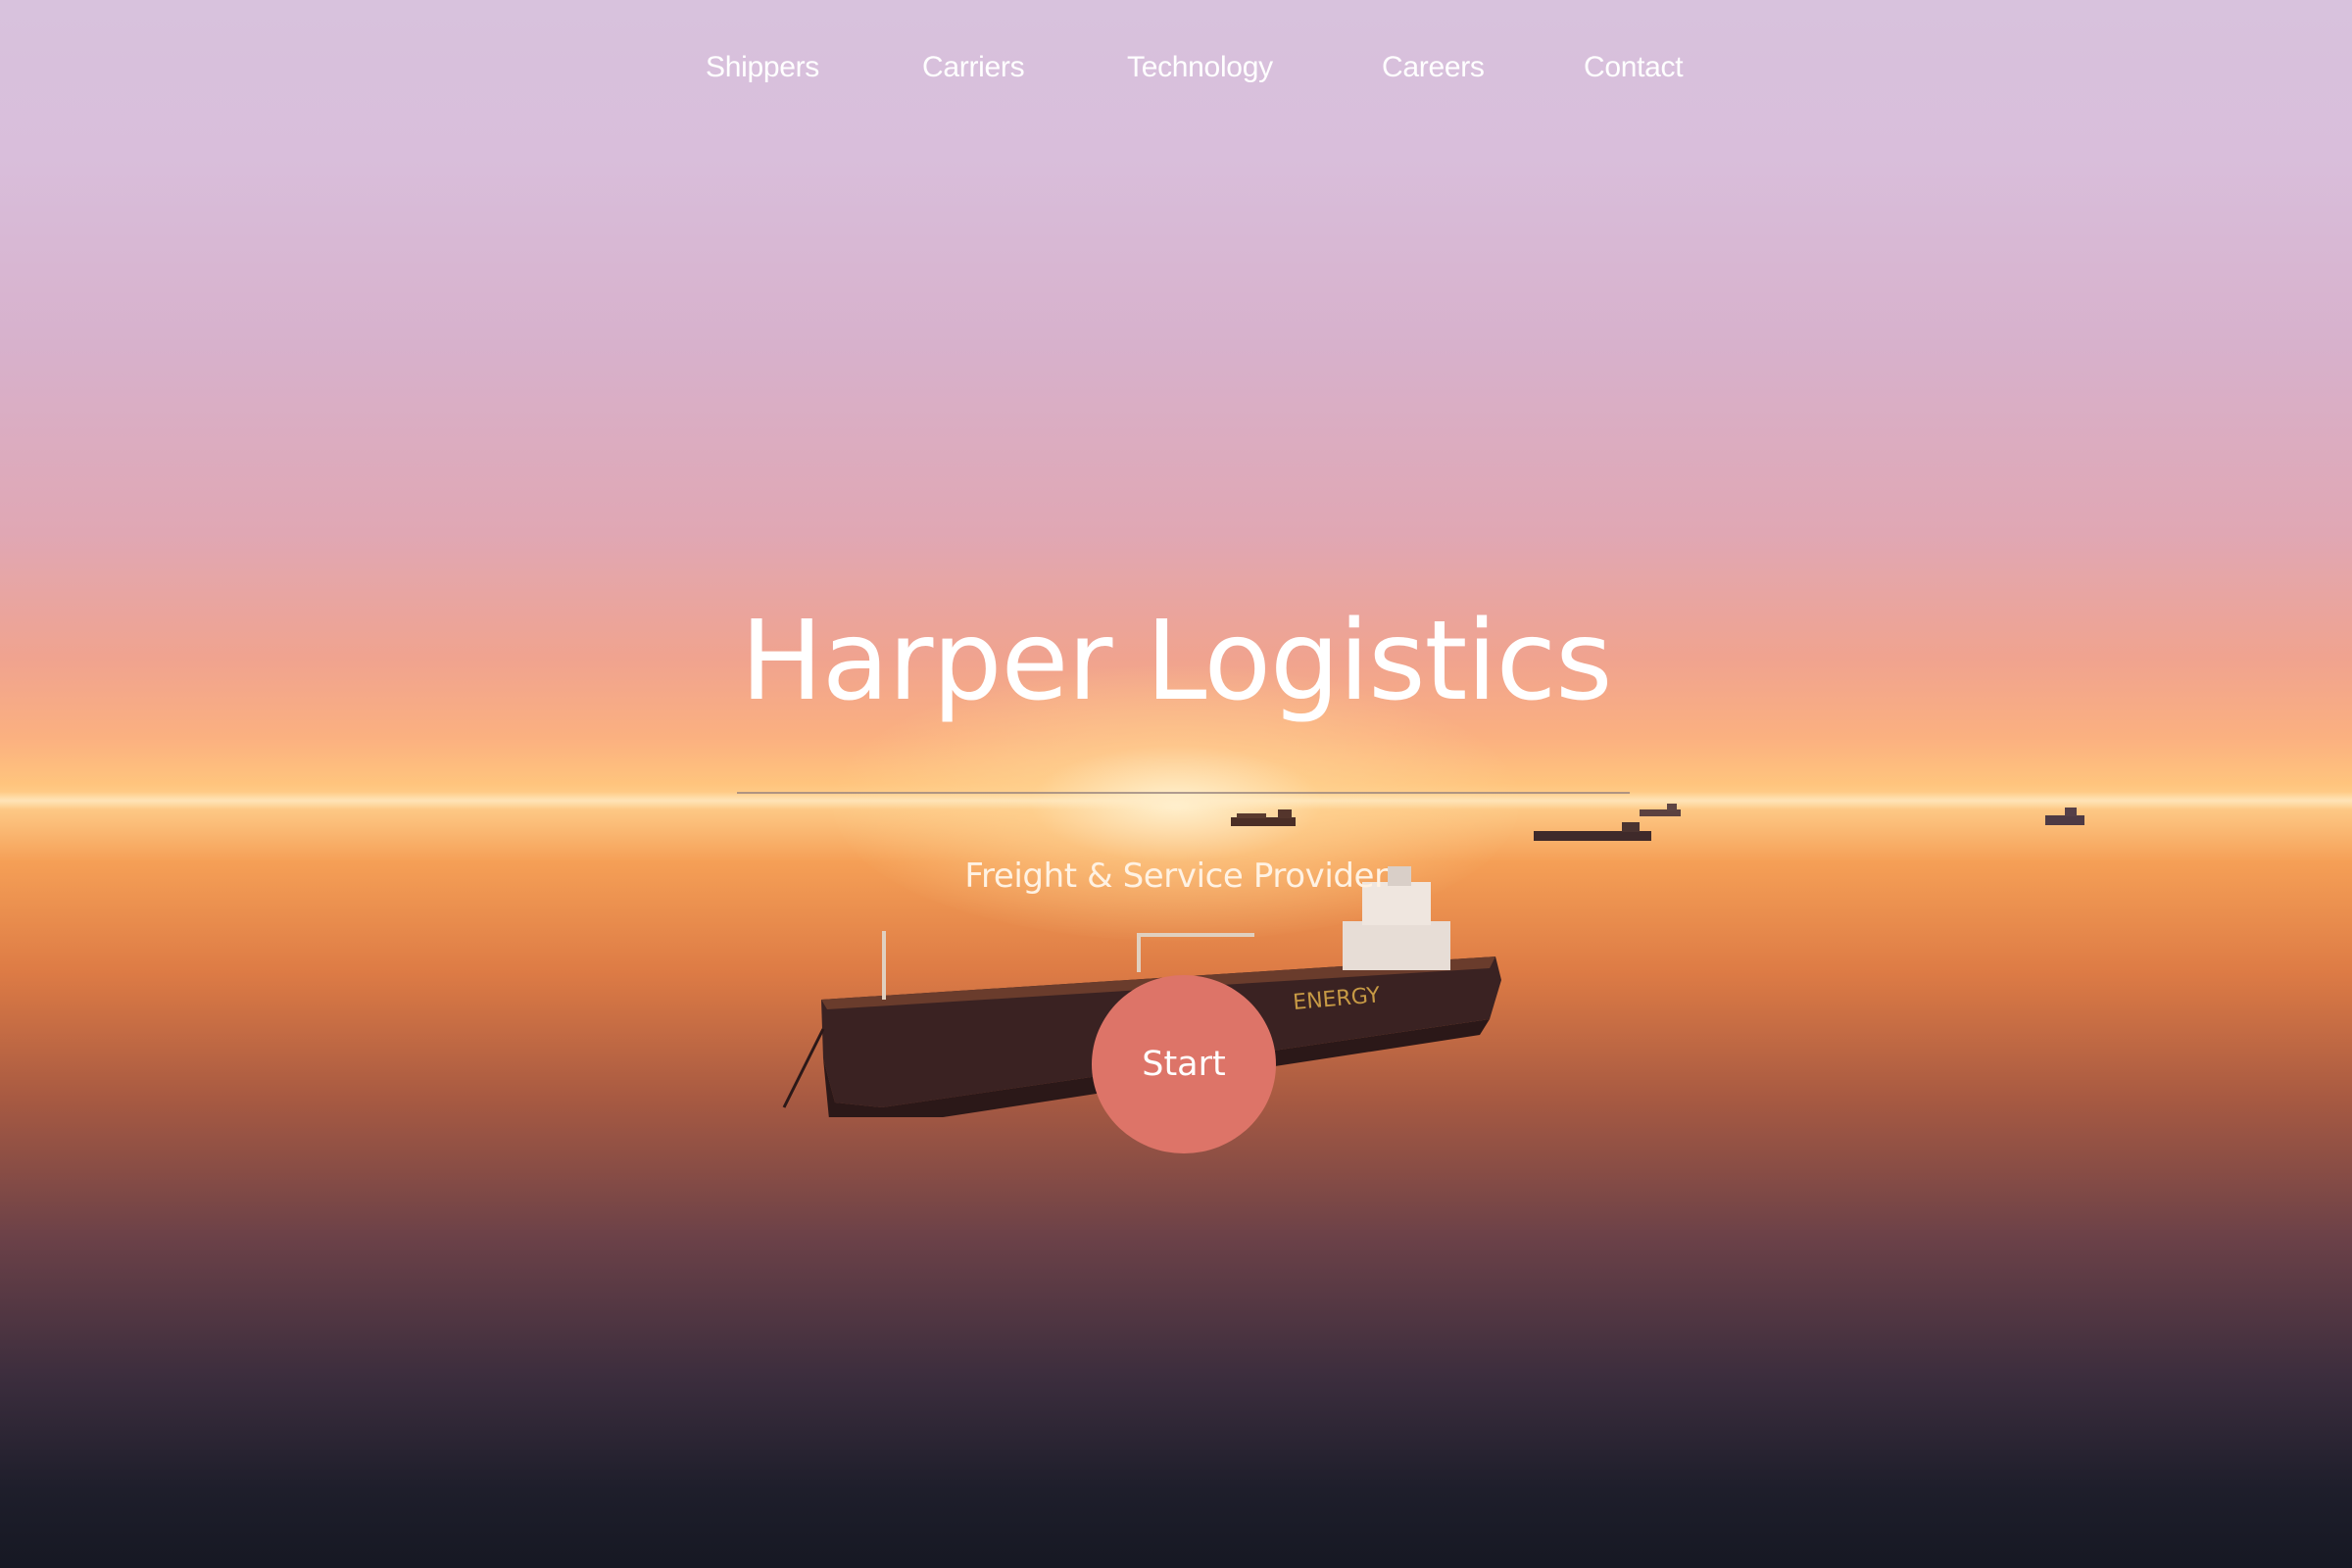 The height and width of the screenshot is (1568, 2352). What do you see at coordinates (1634, 67) in the screenshot?
I see `nav-link-contact: Contact` at bounding box center [1634, 67].